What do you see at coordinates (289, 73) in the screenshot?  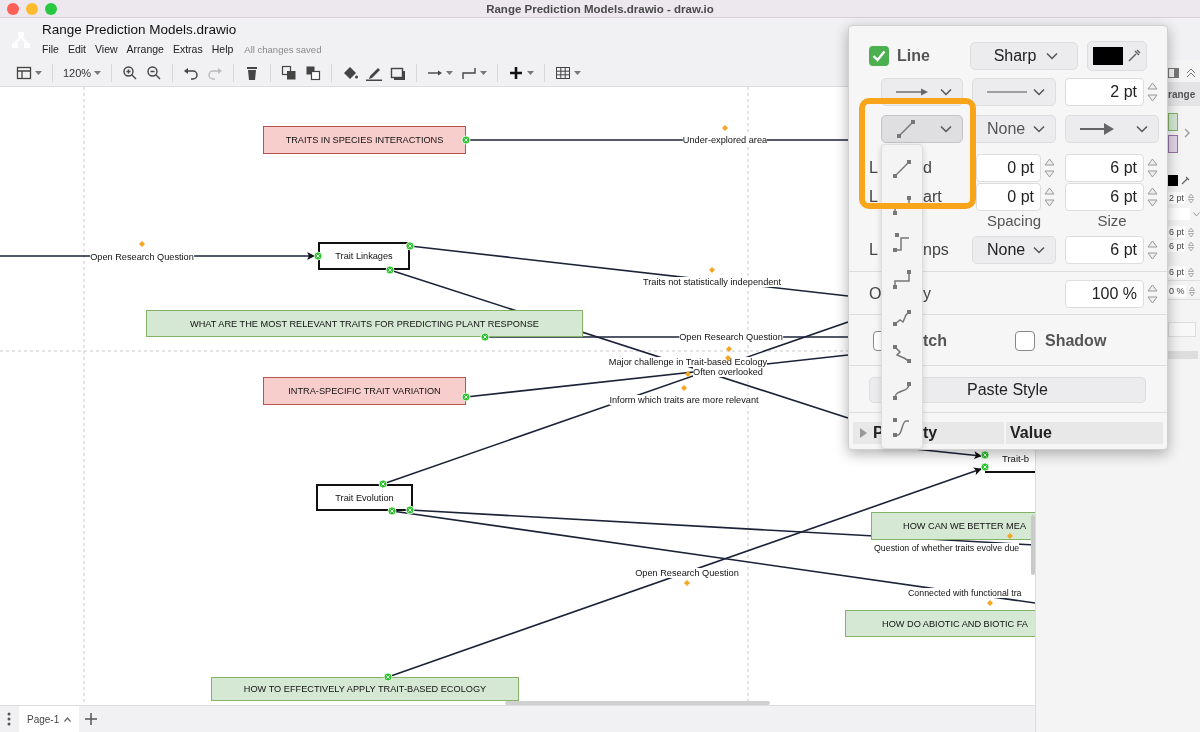 I see `bring-to-front-icon` at bounding box center [289, 73].